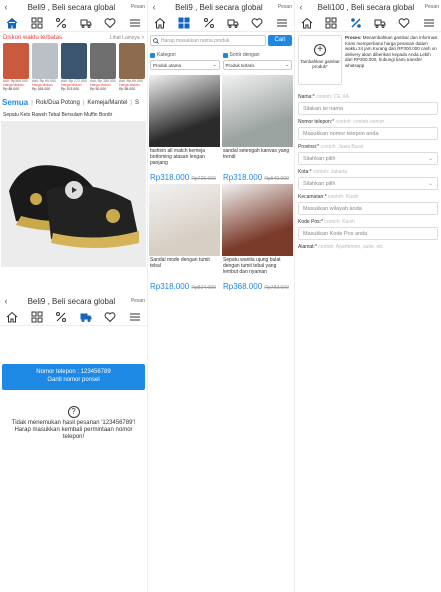  Describe the element at coordinates (243, 286) in the screenshot. I see `product-price: Rp368.000` at that location.